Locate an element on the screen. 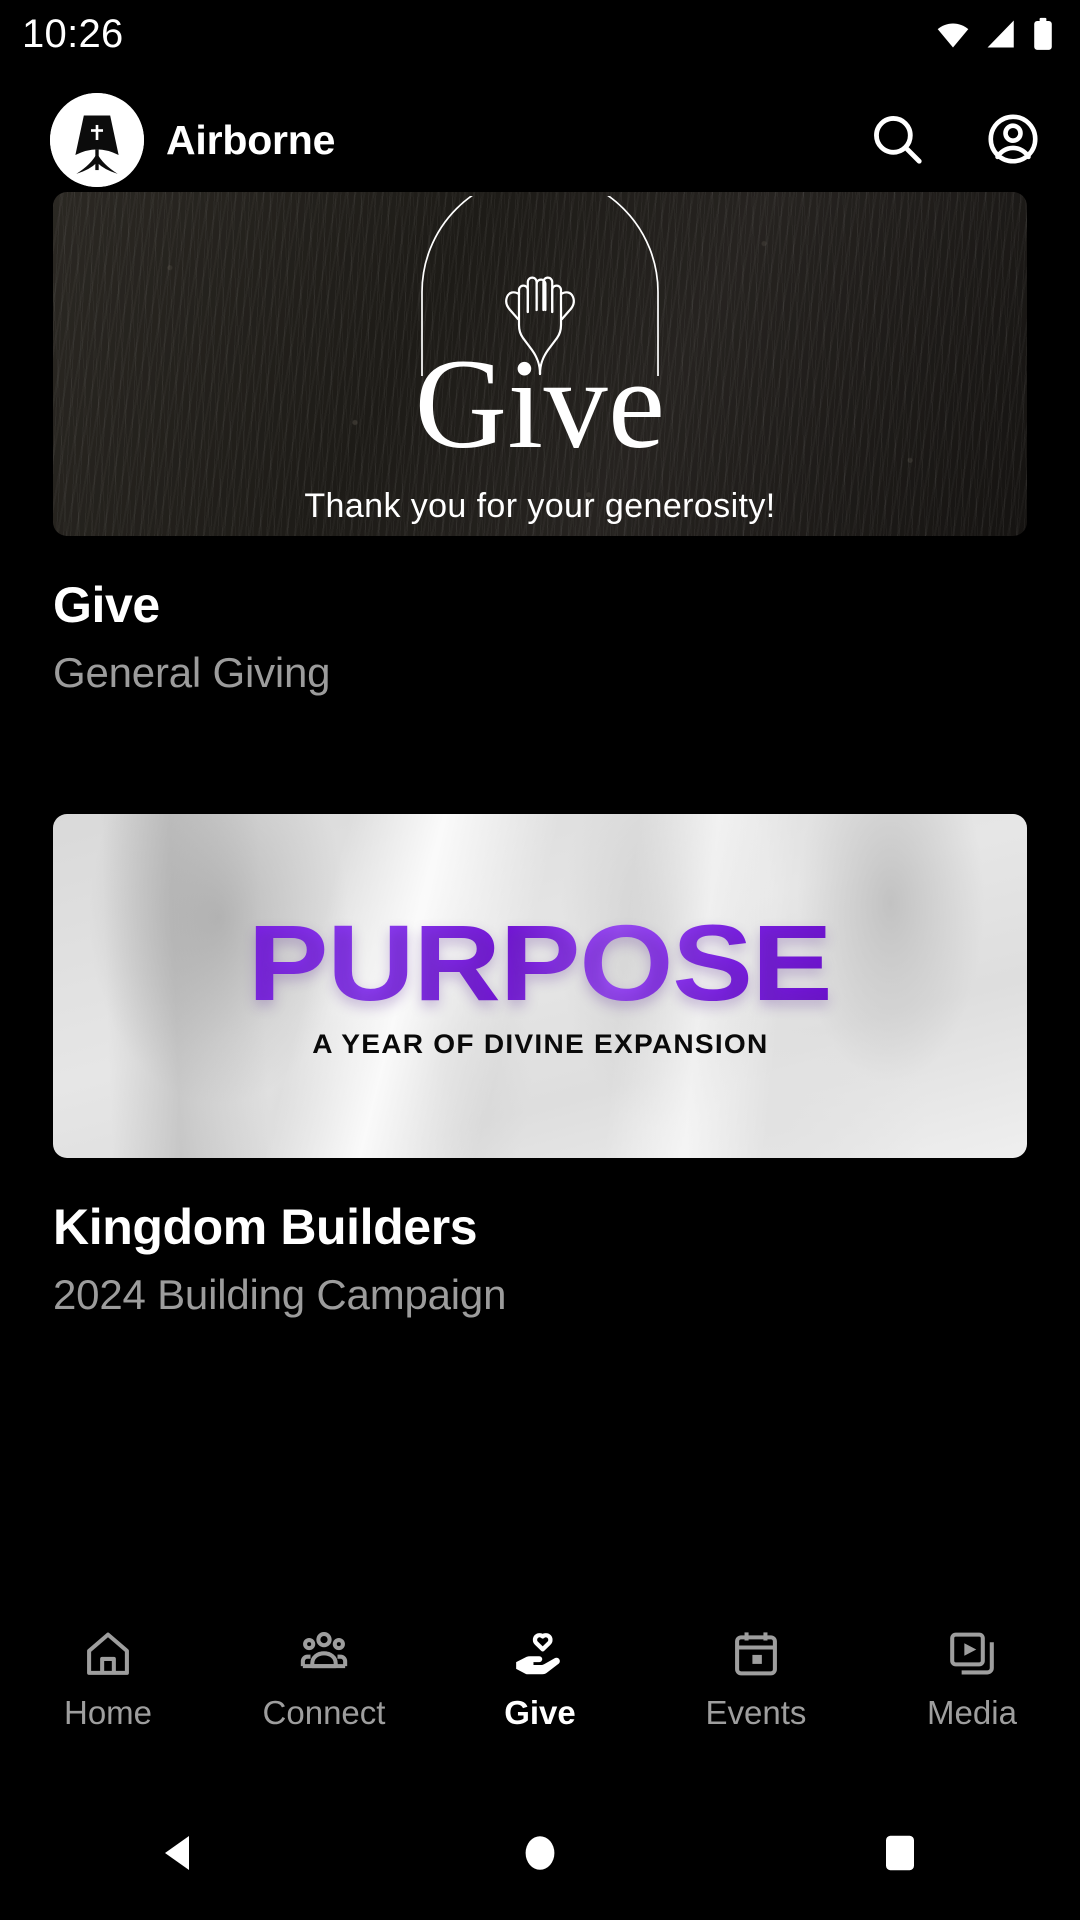 The image size is (1080, 1920). kingdom-builders-card-title: Kingdom Builders is located at coordinates (265, 1227).